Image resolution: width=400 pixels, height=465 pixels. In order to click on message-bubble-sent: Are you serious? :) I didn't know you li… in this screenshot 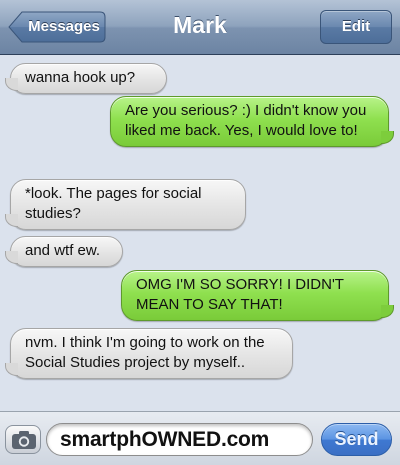, I will do `click(252, 121)`.